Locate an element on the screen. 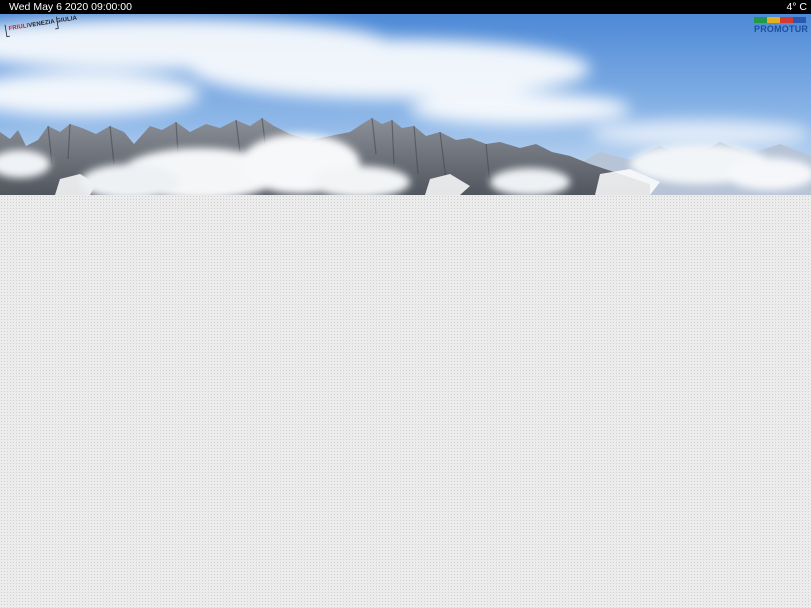  promotur-wordmark: PROMOTUR is located at coordinates (781, 29).